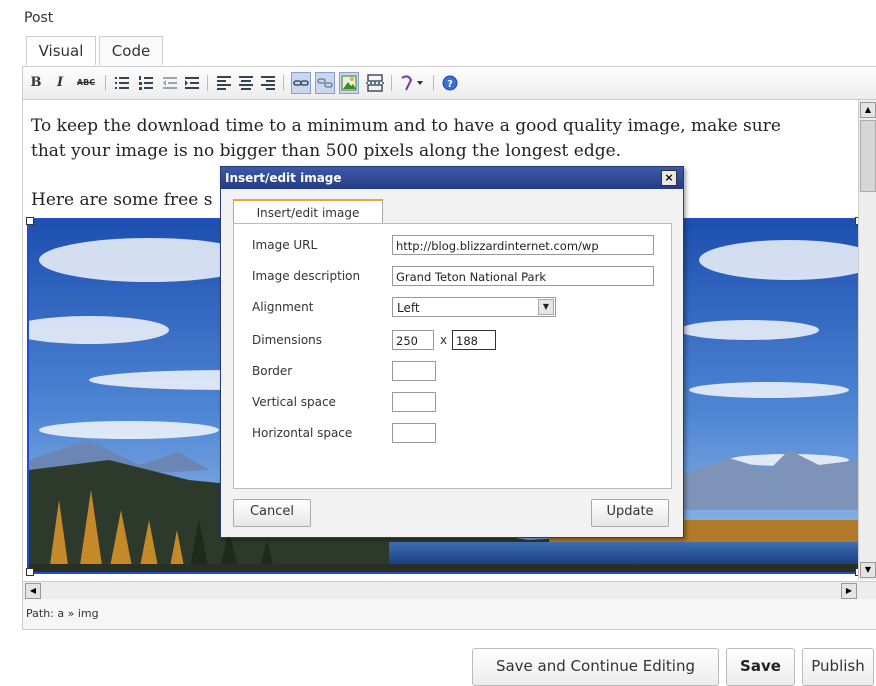 This screenshot has height=686, width=876. I want to click on save-button: Save, so click(760, 667).